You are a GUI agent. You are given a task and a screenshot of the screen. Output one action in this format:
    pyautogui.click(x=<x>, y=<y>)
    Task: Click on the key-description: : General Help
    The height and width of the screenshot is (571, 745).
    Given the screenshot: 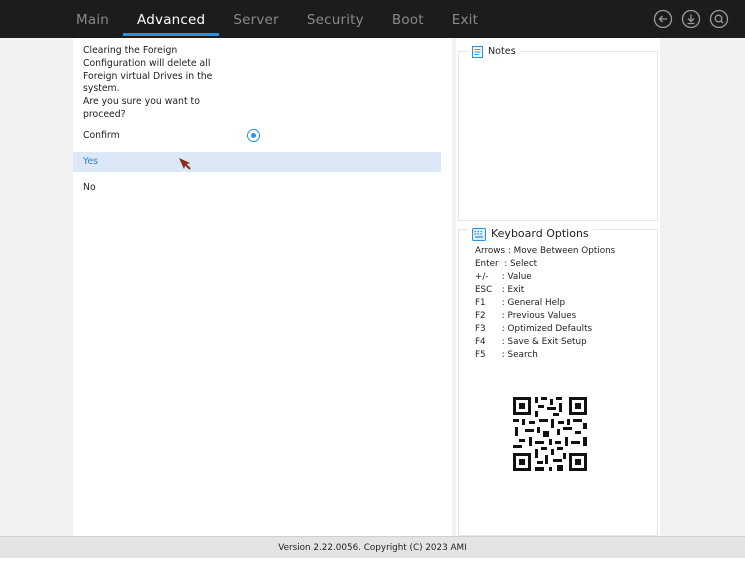 What is the action you would take?
    pyautogui.click(x=532, y=303)
    